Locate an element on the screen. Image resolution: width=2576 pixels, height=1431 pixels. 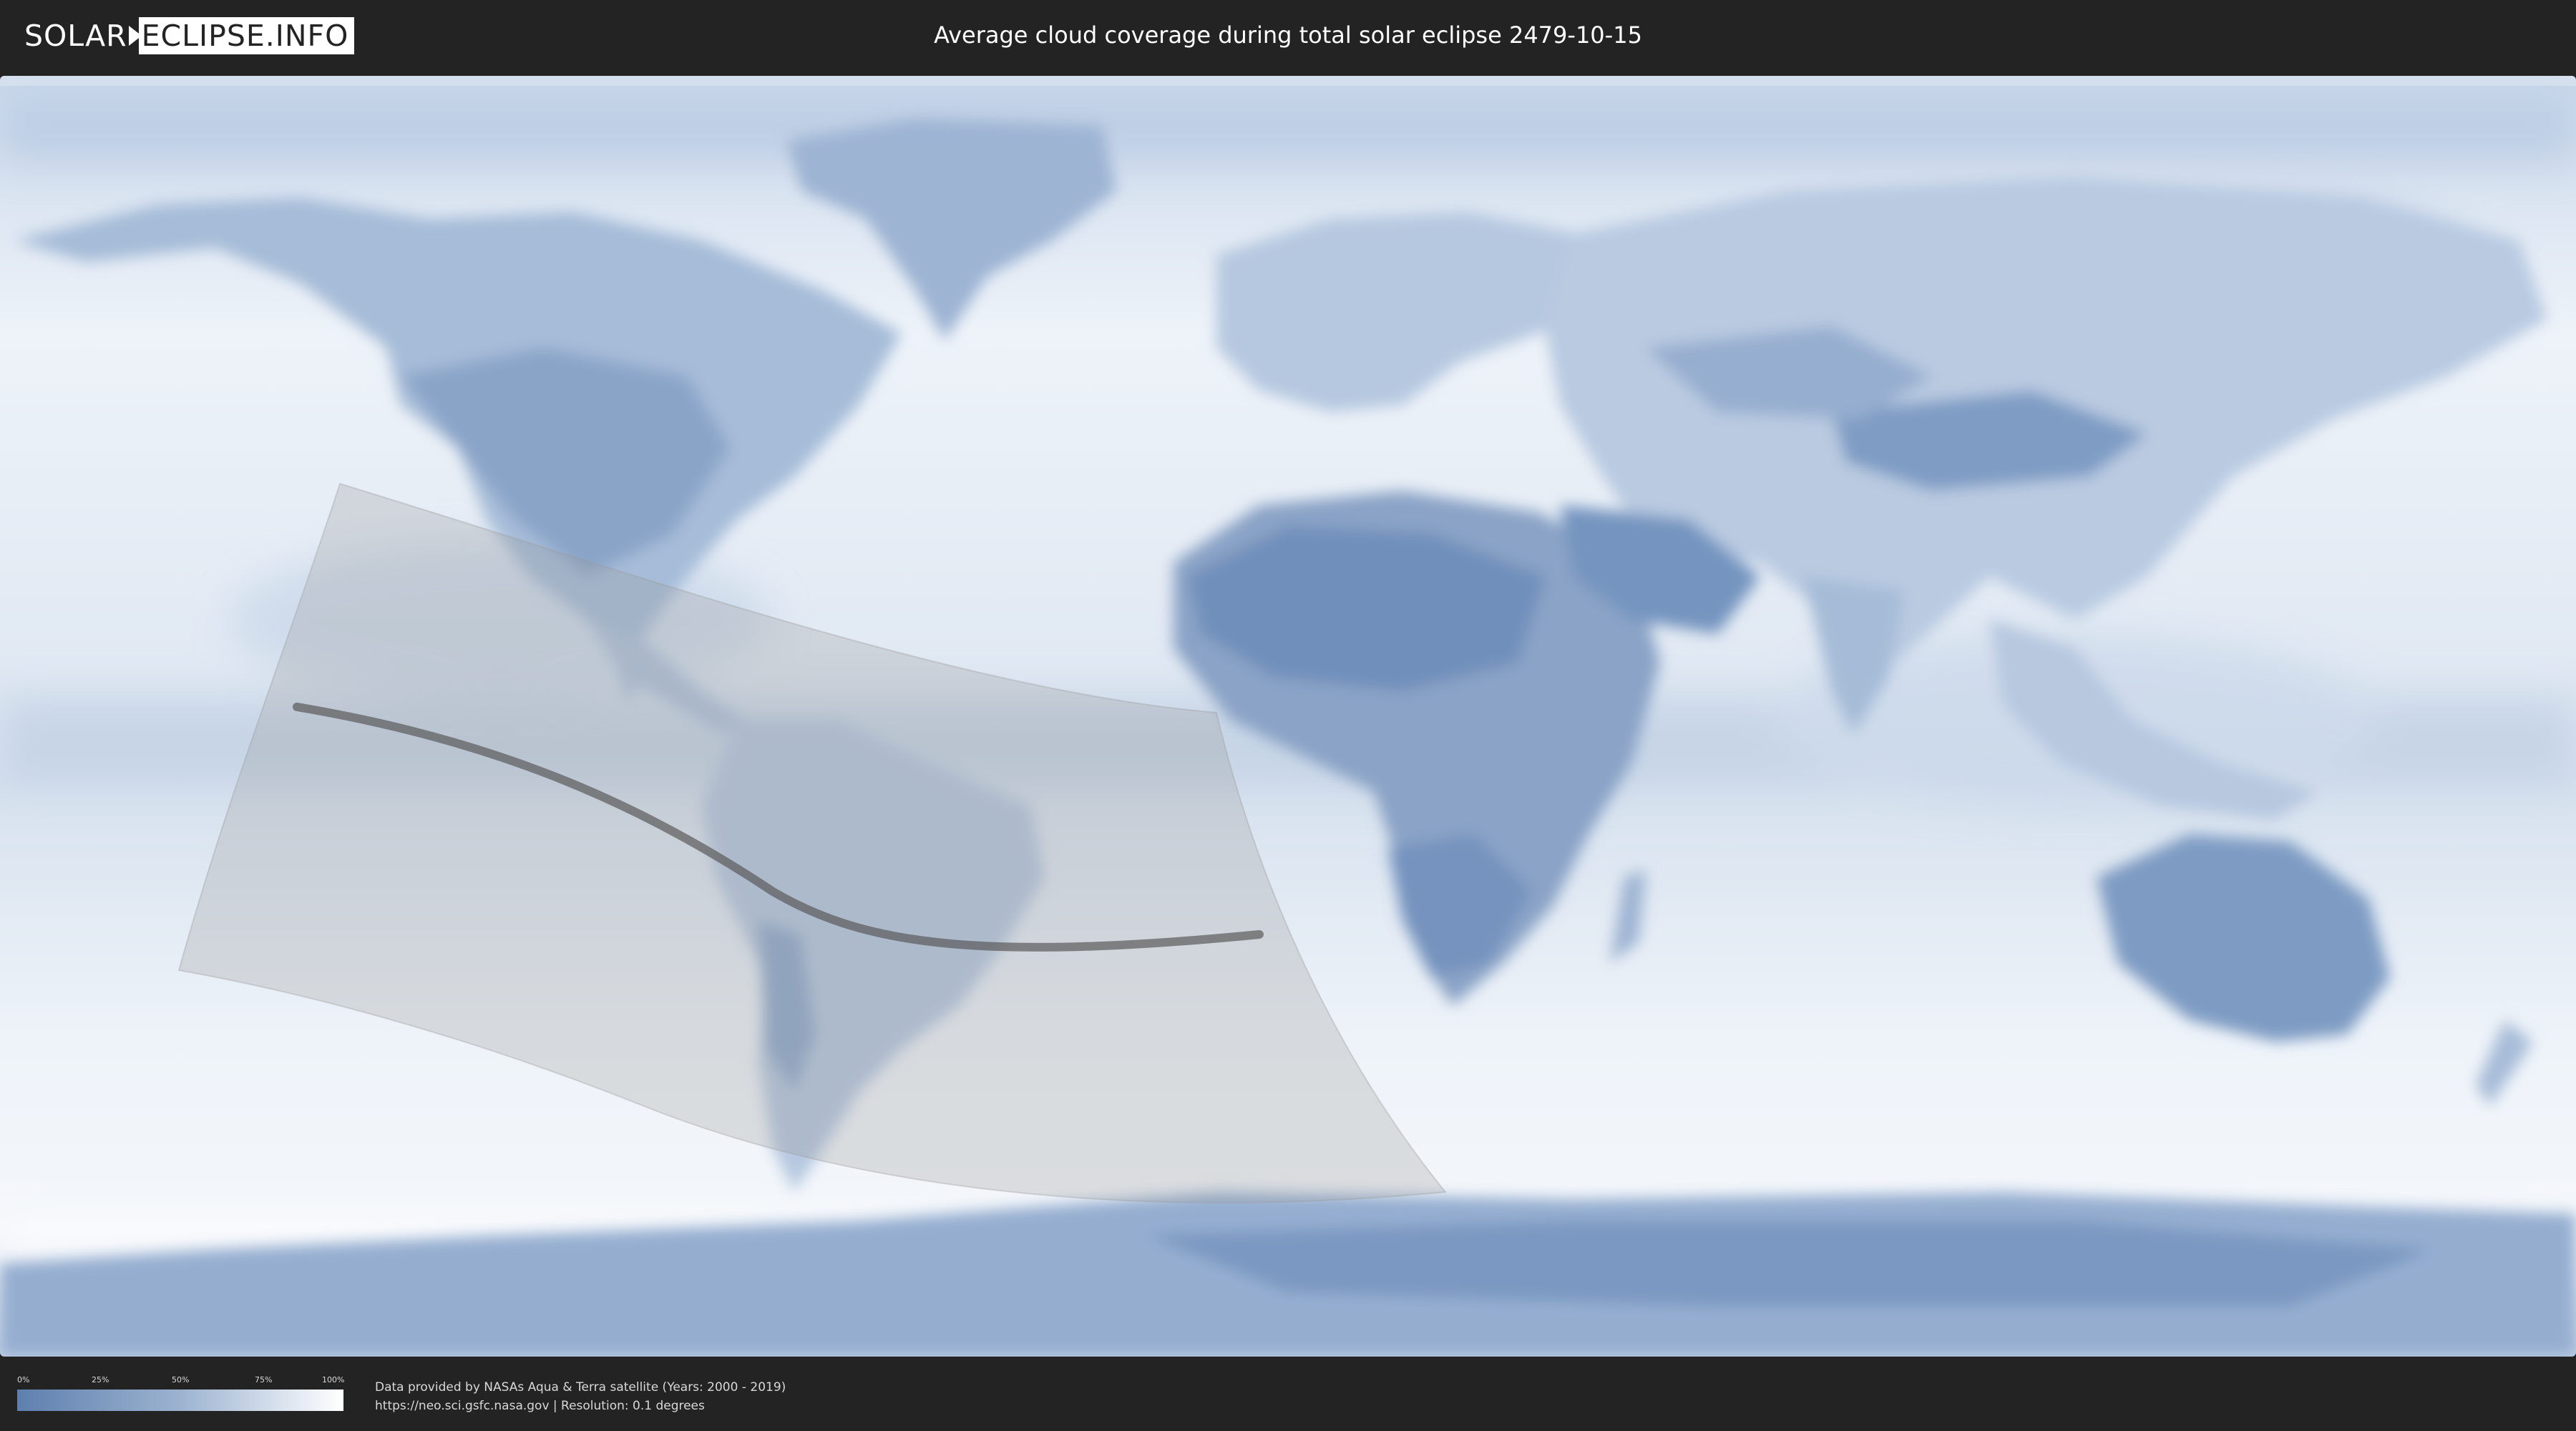
legend-tick-100: 100% is located at coordinates (333, 1379).